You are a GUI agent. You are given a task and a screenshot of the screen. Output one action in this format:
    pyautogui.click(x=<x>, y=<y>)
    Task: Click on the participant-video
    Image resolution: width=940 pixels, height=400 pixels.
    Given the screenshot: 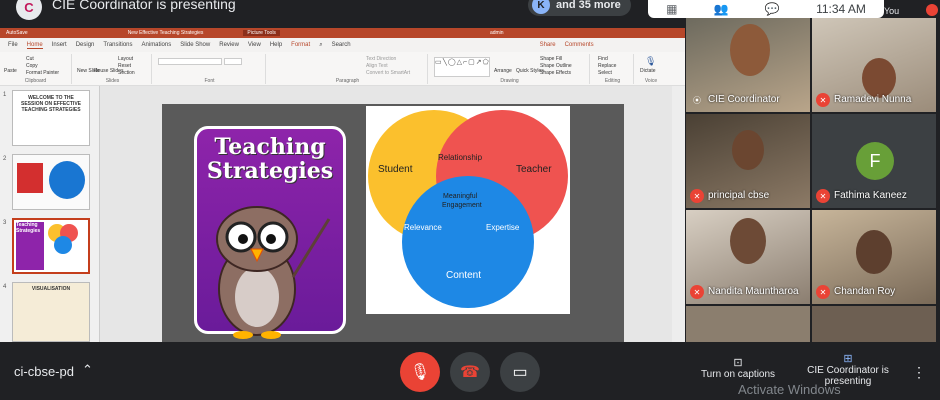 What is the action you would take?
    pyautogui.click(x=748, y=150)
    